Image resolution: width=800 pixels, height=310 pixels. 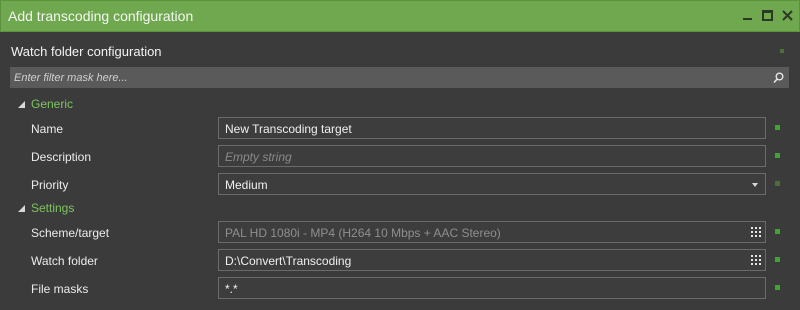 What do you see at coordinates (400, 47) in the screenshot?
I see `config-header: Watch folder configuration` at bounding box center [400, 47].